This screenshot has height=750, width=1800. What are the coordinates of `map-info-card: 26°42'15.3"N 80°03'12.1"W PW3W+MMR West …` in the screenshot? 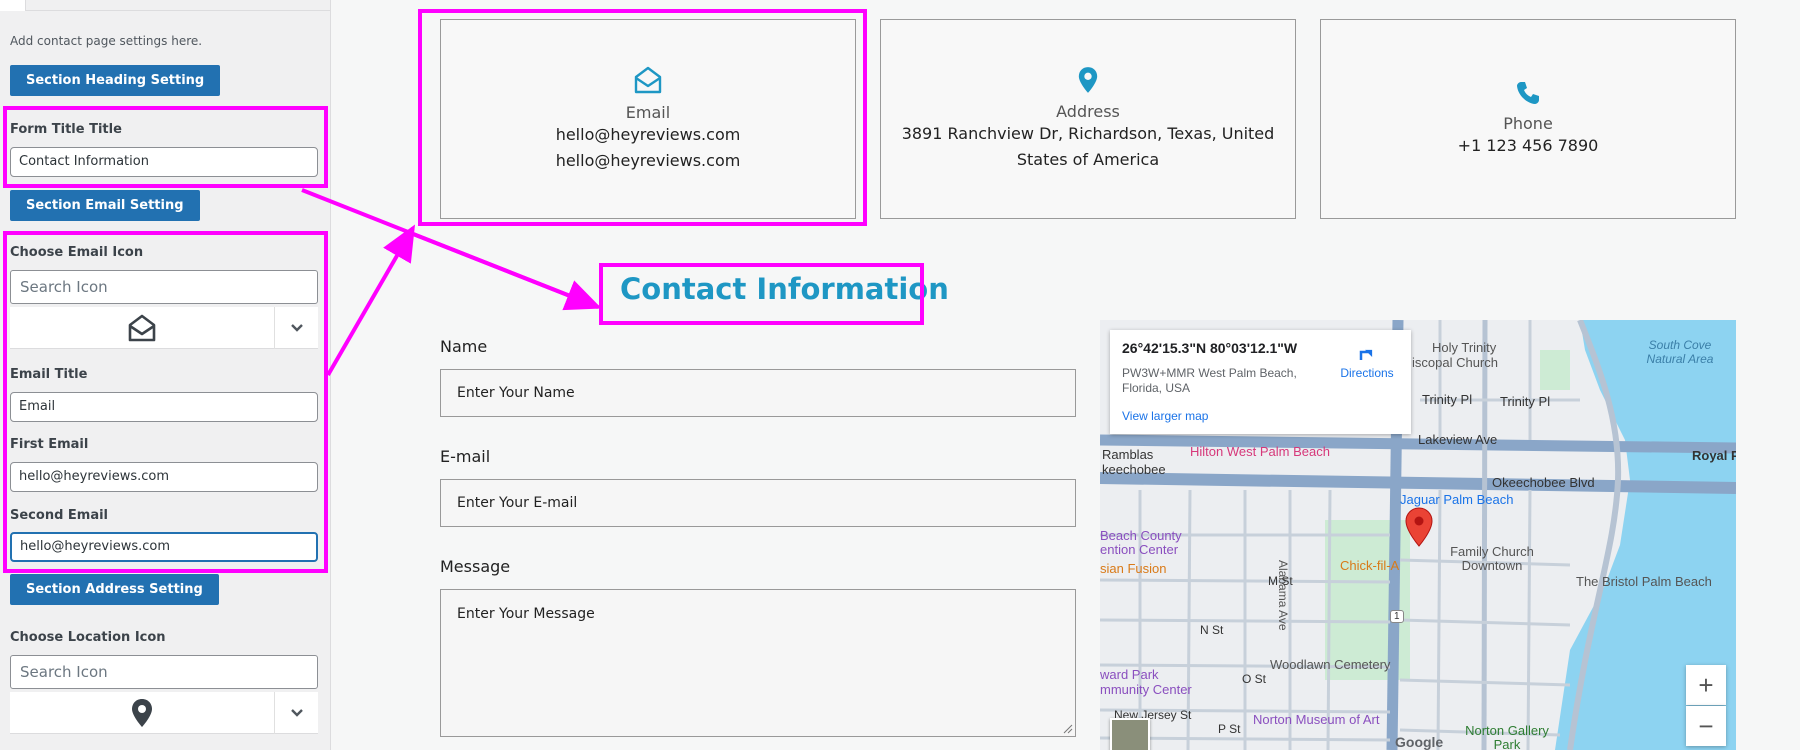 It's located at (1260, 382).